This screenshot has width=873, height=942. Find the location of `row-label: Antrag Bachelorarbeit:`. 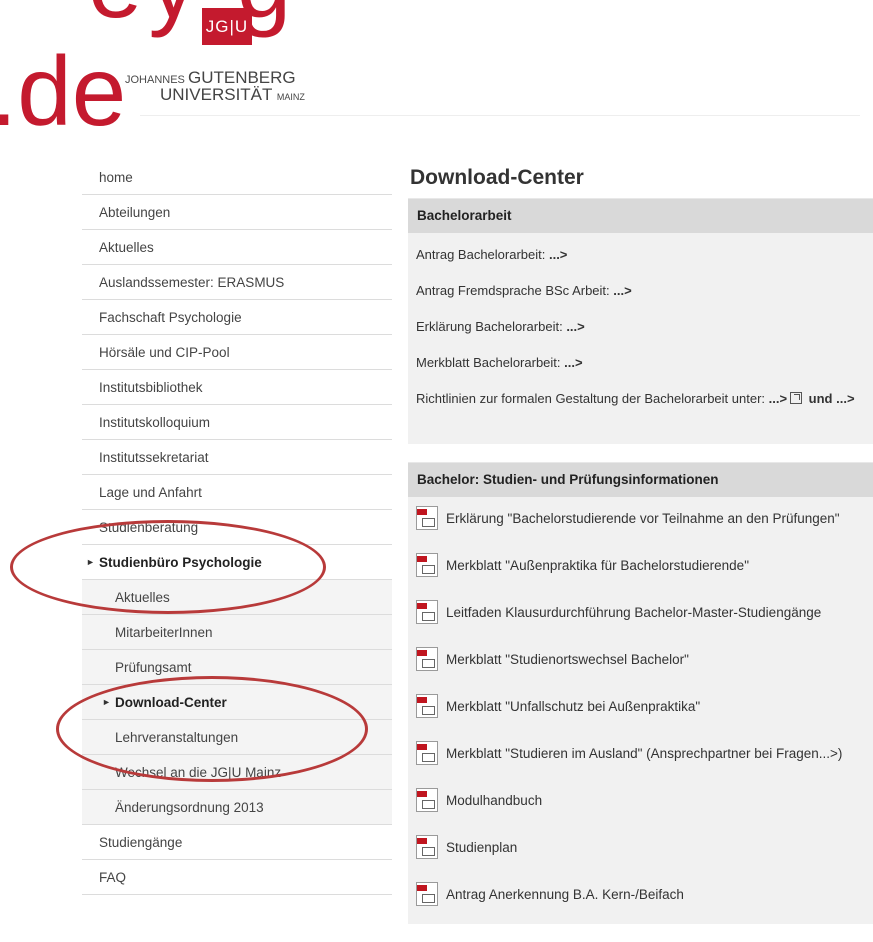

row-label: Antrag Bachelorarbeit: is located at coordinates (482, 254).